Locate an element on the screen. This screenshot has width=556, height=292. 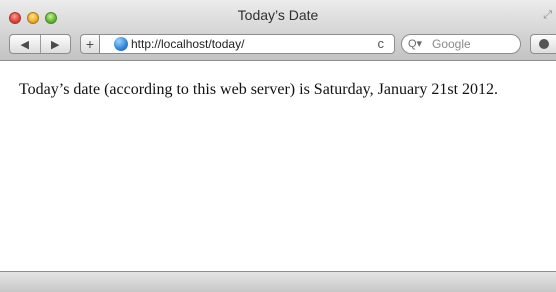
reload-icon: c is located at coordinates (381, 43).